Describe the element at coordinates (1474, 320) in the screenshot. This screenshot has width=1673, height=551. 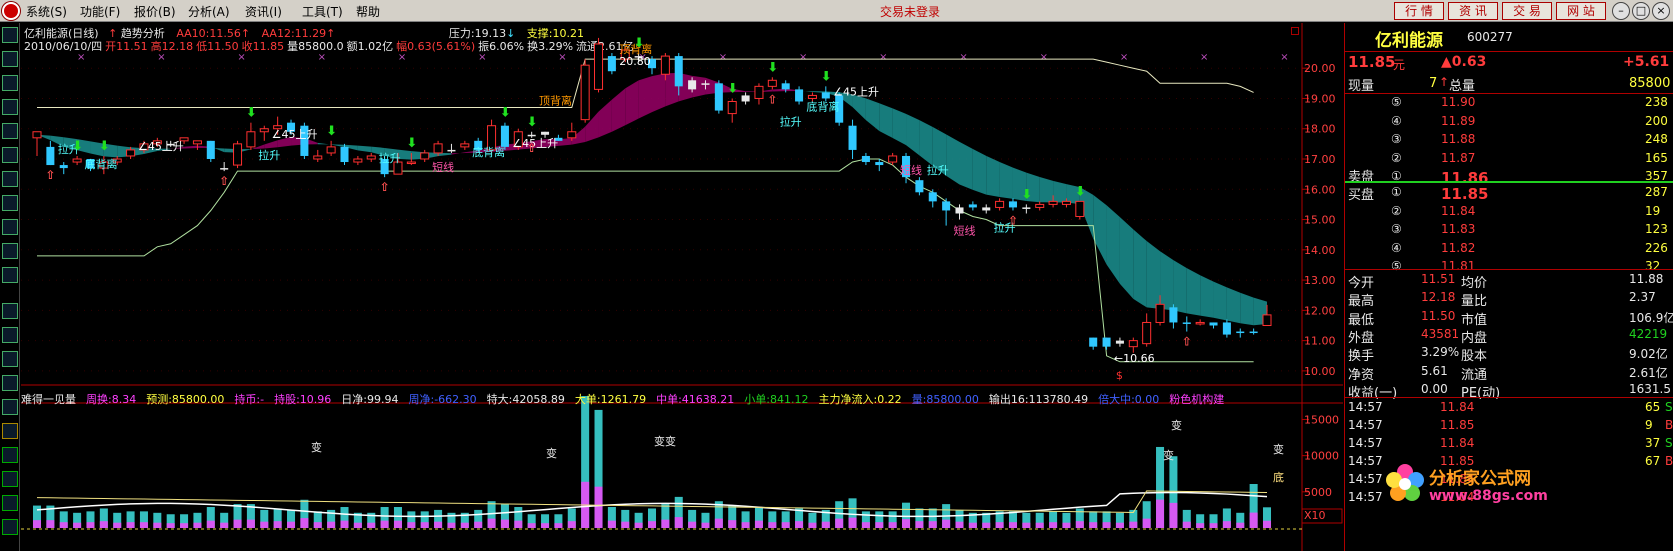
I see `stat-row: 市值` at that location.